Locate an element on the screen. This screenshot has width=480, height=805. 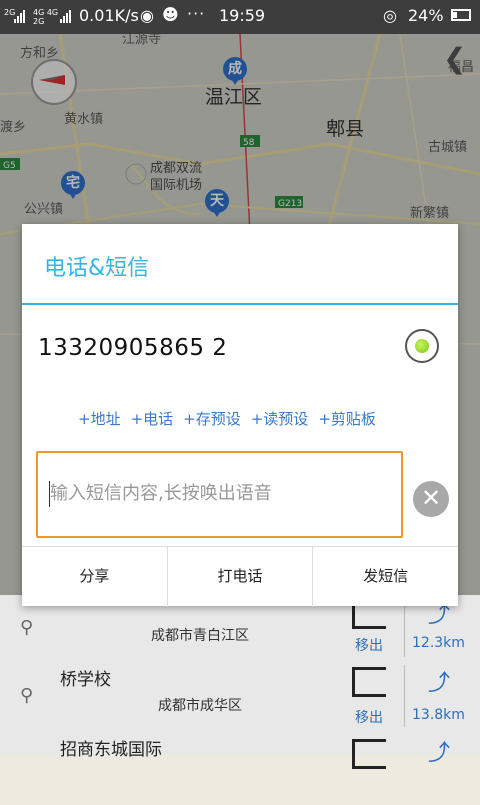
location-icon: ◎ is located at coordinates (390, 15).